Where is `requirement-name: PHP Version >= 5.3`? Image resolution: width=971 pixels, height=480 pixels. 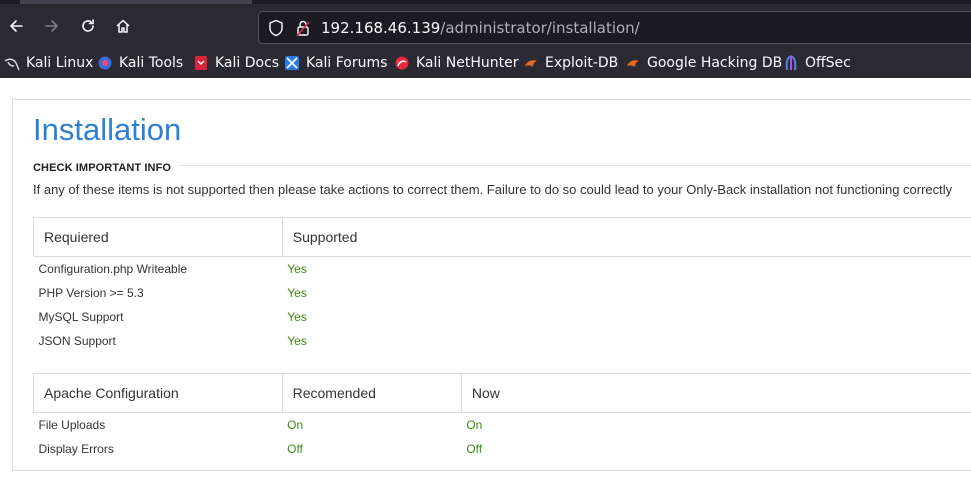 requirement-name: PHP Version >= 5.3 is located at coordinates (91, 292).